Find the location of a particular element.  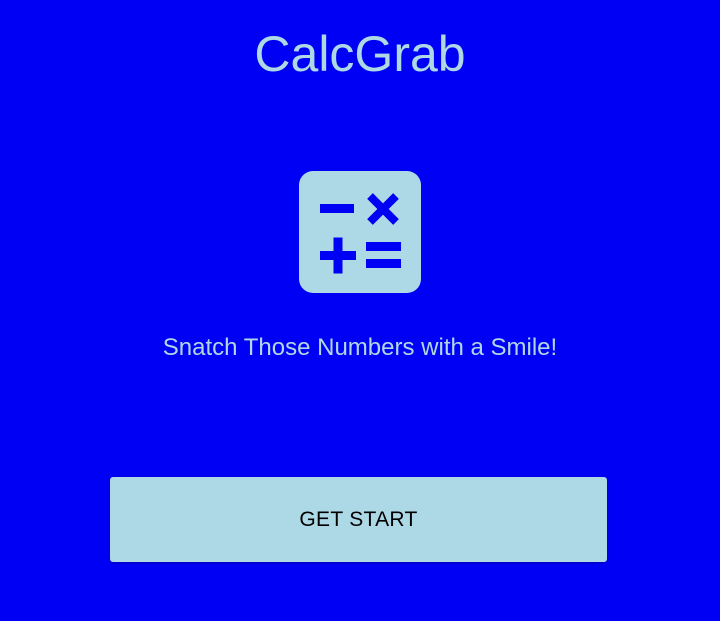

calculator-icon is located at coordinates (360, 232).